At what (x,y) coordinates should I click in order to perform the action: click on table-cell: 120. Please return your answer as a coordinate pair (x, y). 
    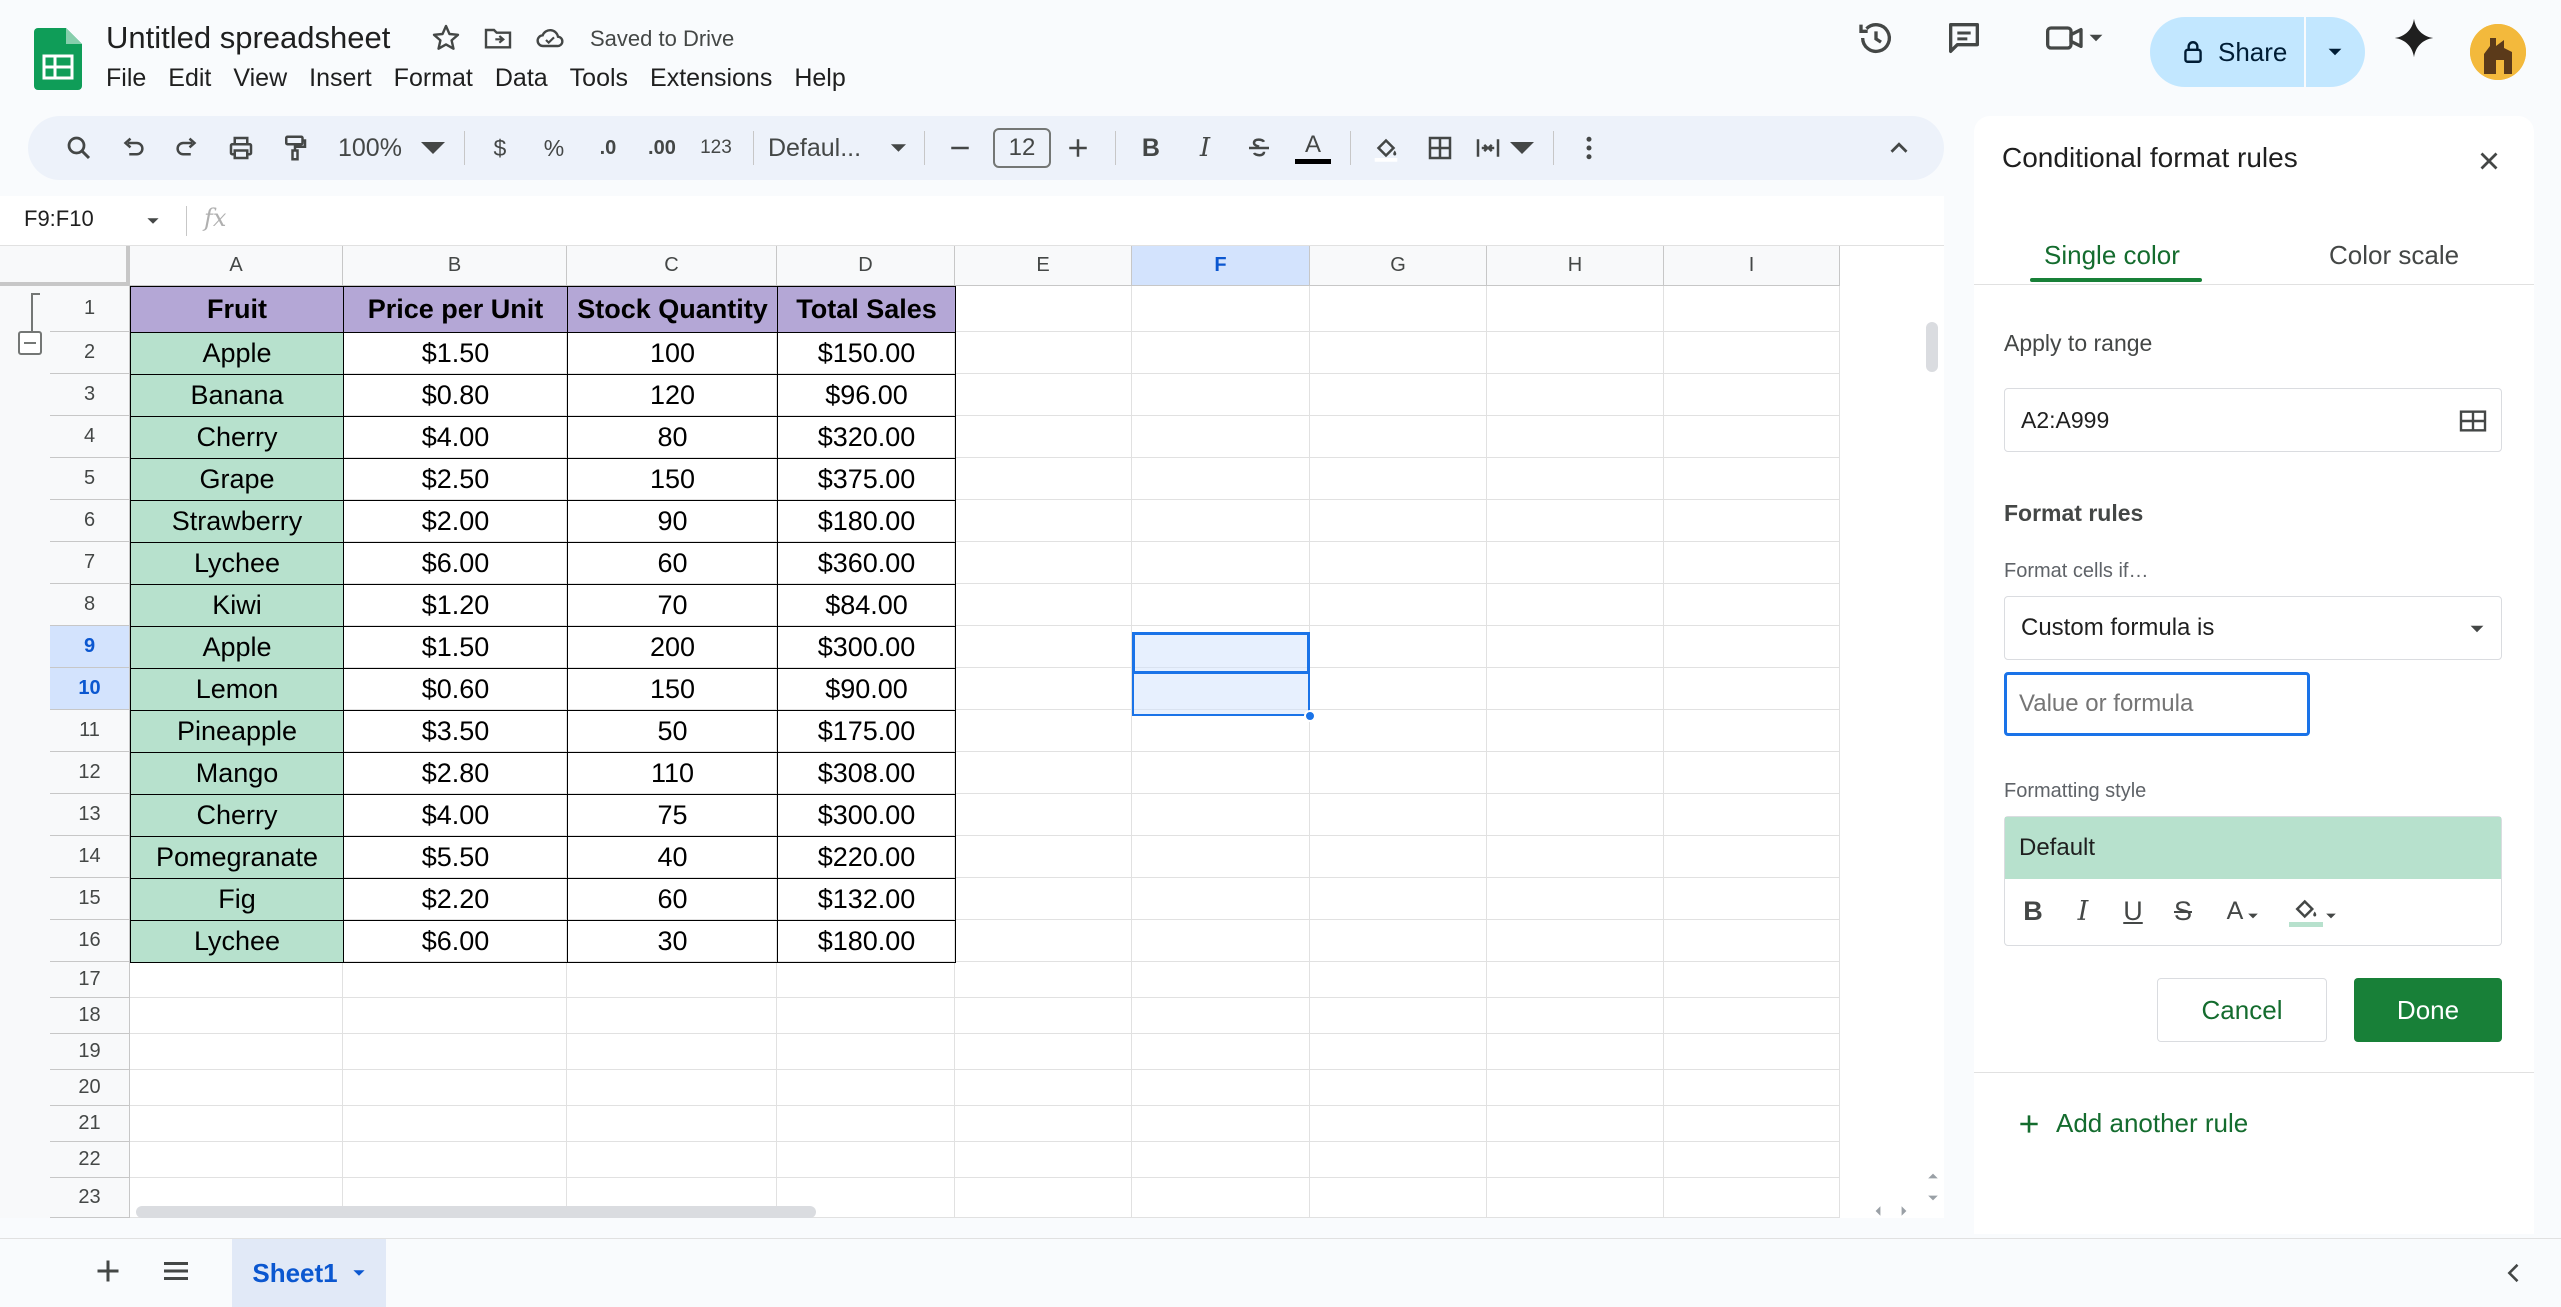
    Looking at the image, I should click on (672, 395).